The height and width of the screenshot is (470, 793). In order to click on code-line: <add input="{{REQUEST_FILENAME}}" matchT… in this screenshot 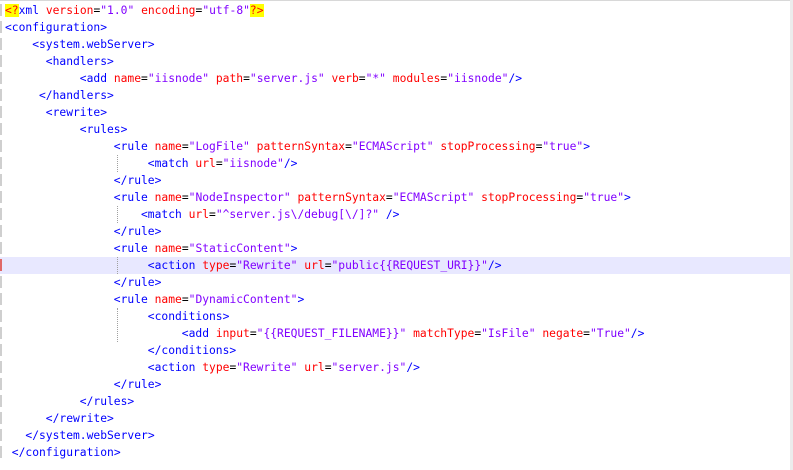, I will do `click(395, 333)`.